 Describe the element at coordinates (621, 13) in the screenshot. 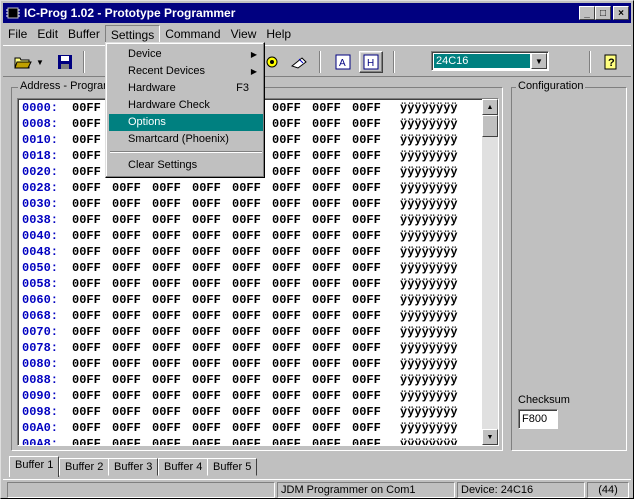

I see `close-button: ×` at that location.